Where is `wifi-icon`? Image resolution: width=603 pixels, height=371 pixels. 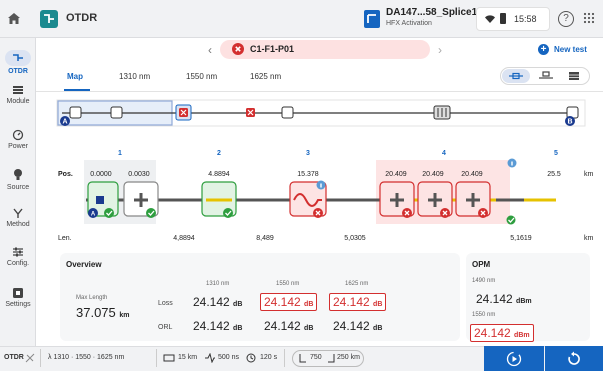
wifi-icon is located at coordinates (490, 19).